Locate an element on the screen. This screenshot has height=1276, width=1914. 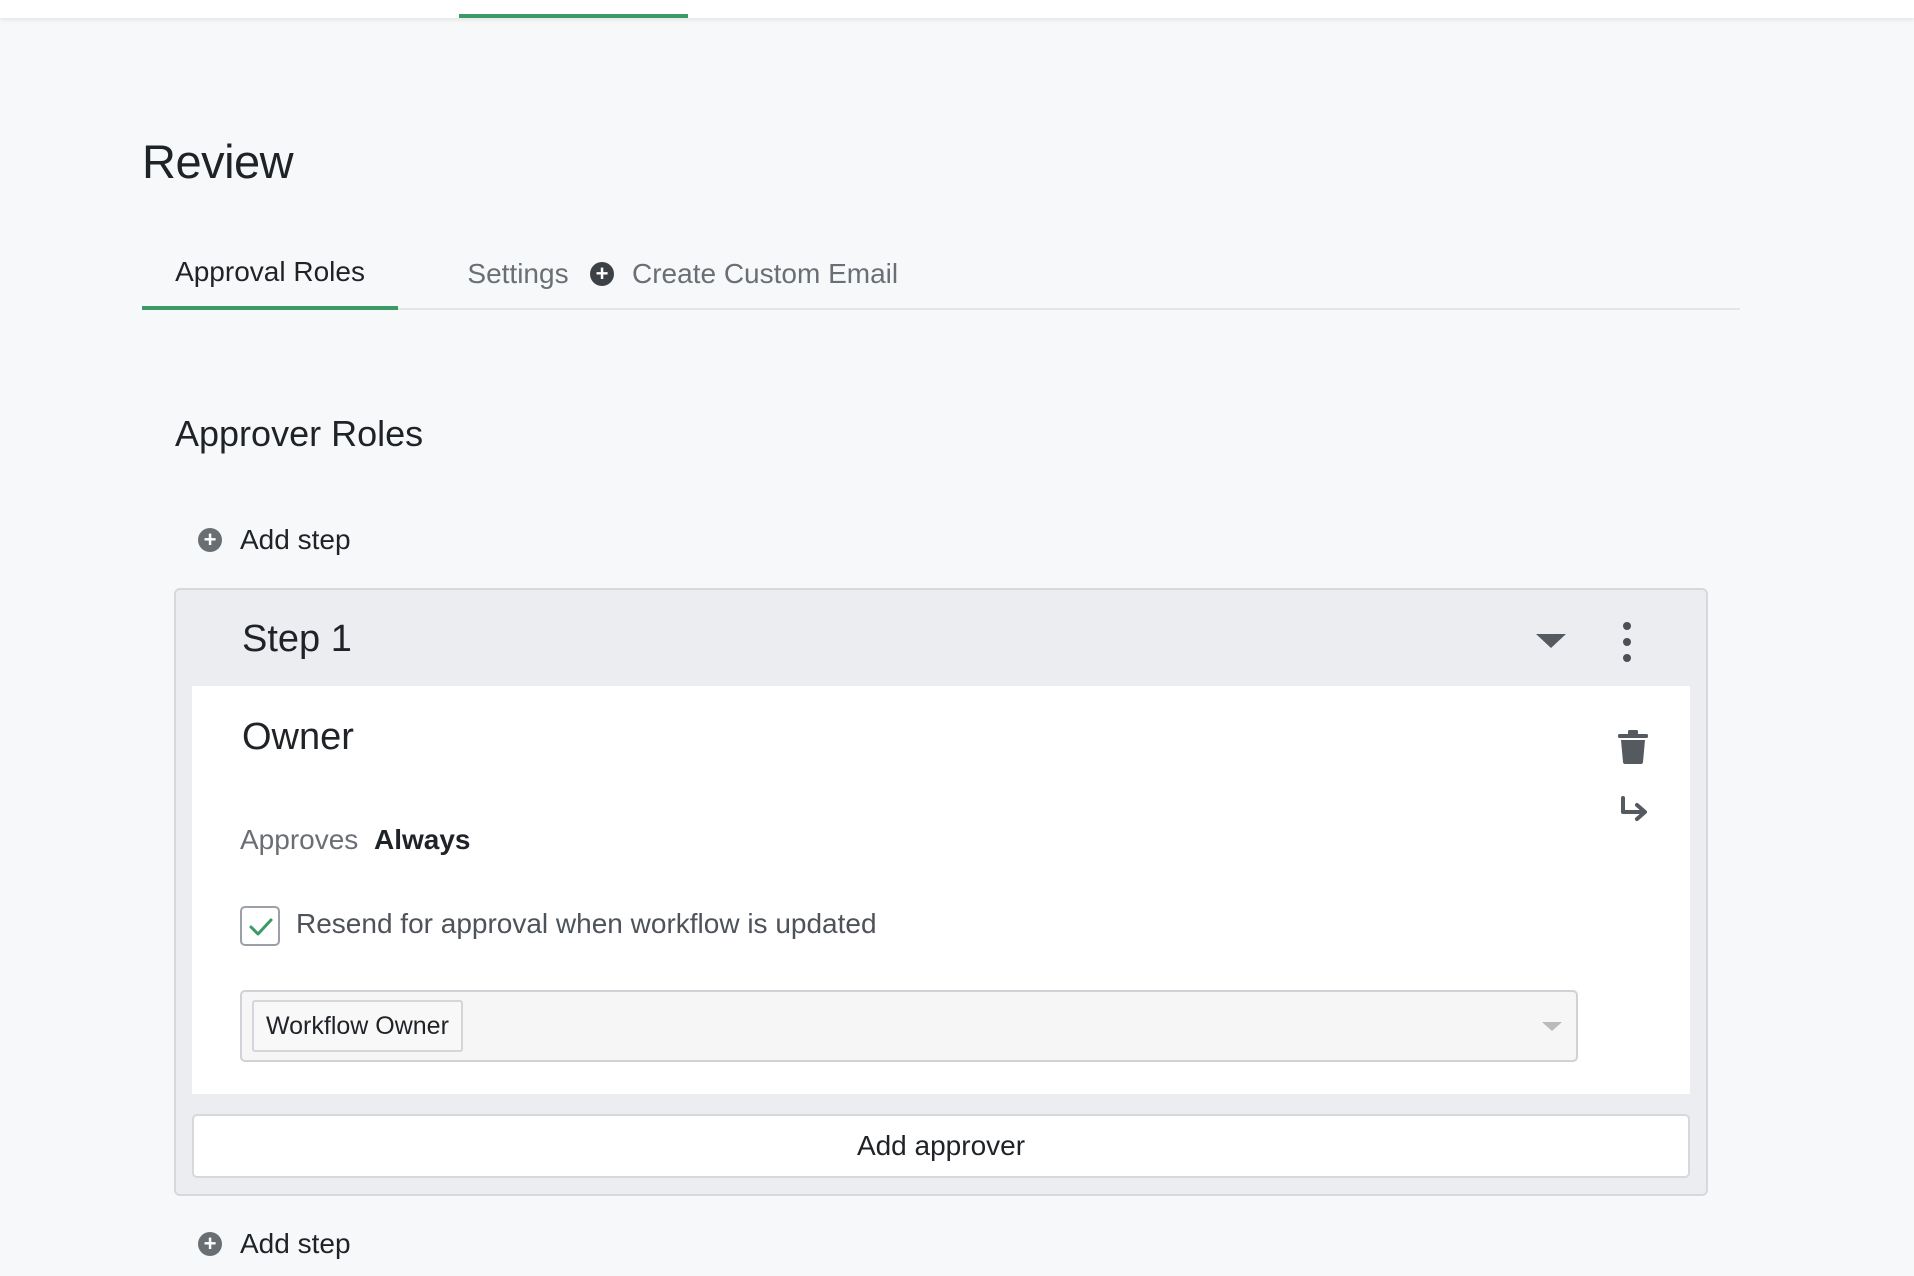
tab-approval-roles: Approval Roles is located at coordinates (270, 274).